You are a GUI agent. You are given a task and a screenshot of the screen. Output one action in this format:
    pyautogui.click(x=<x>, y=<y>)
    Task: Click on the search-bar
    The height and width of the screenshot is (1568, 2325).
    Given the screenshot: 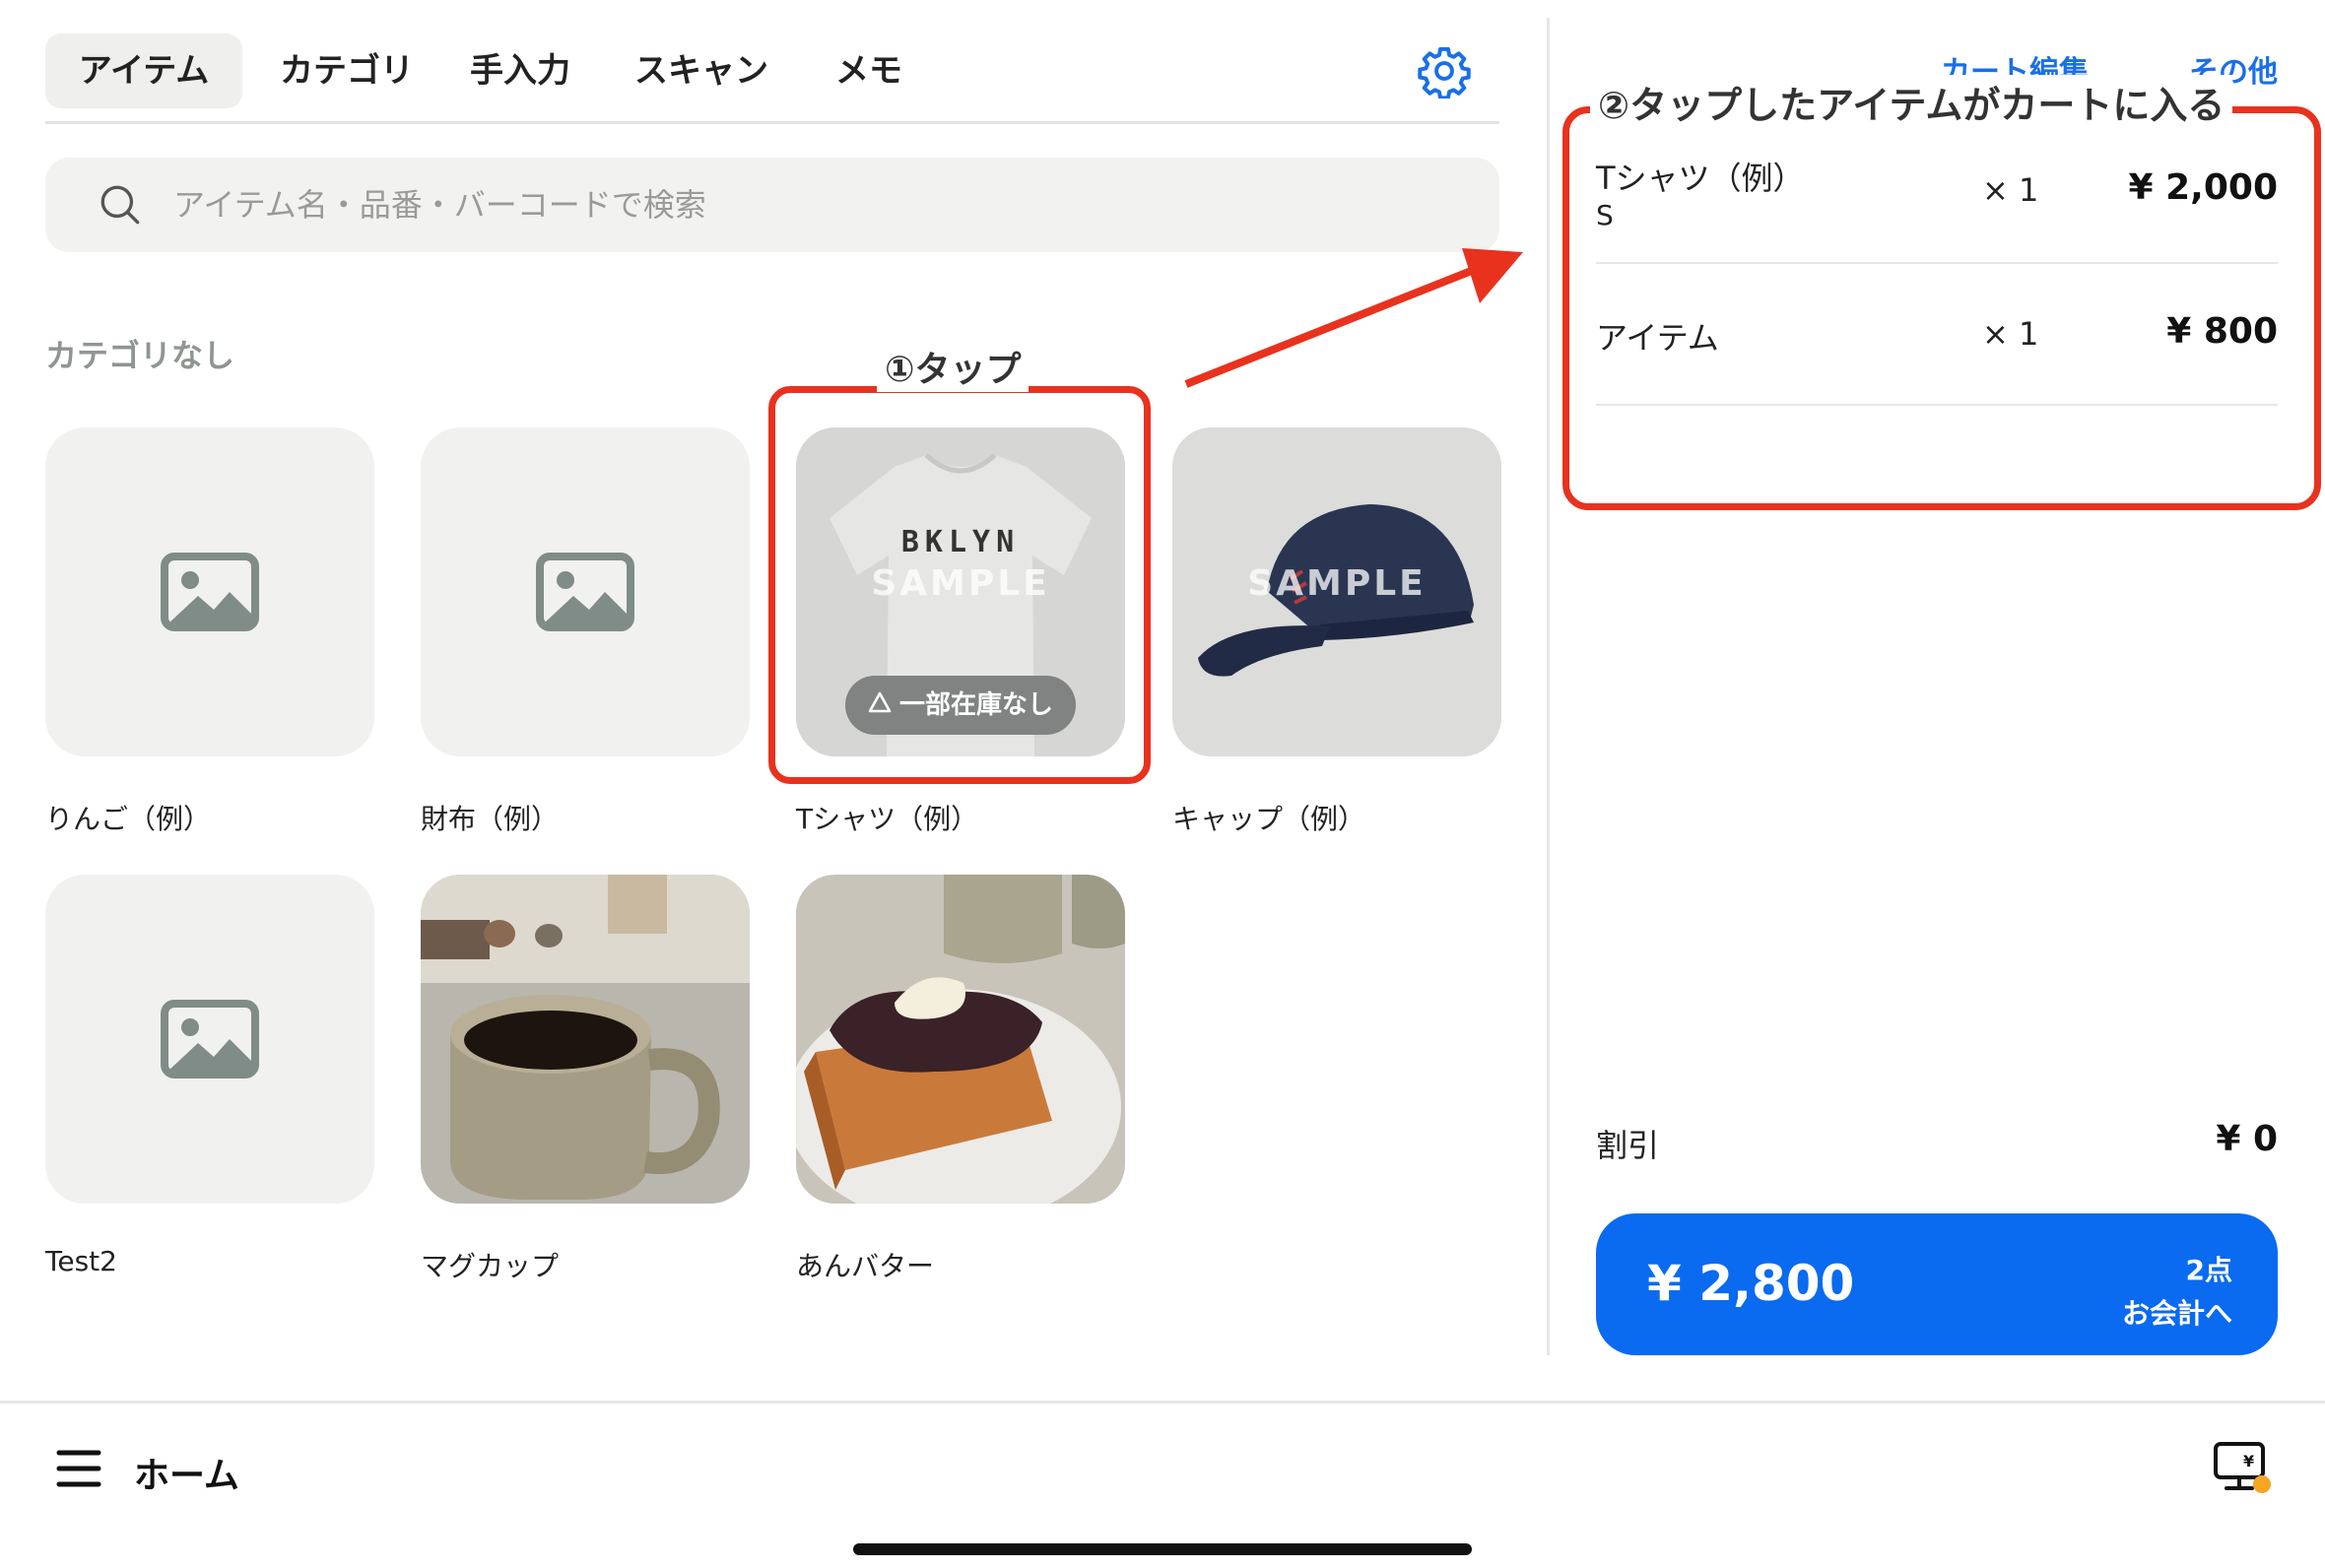 What is the action you would take?
    pyautogui.click(x=772, y=205)
    